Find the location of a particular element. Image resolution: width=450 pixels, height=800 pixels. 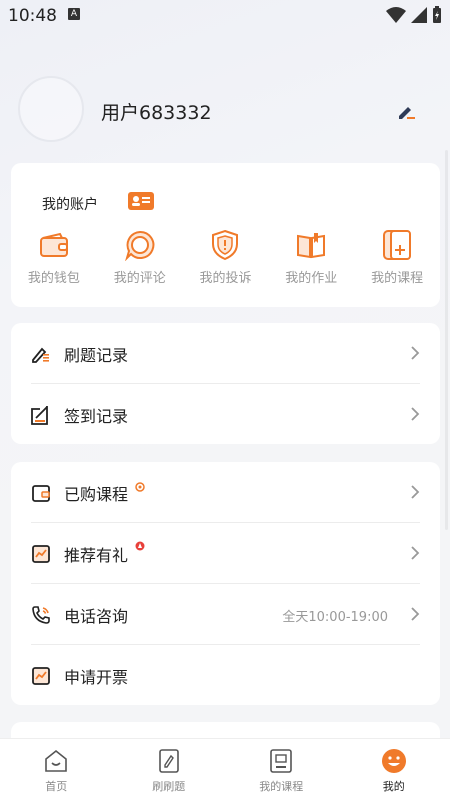

tab-practice: 刷刷题 is located at coordinates (169, 769).